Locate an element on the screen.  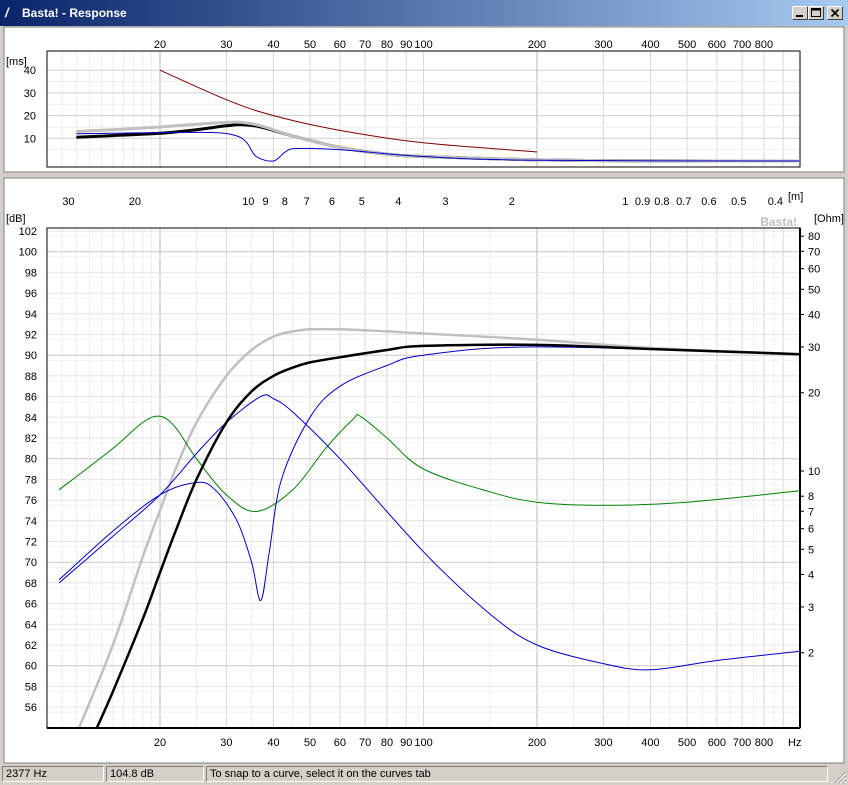
group-delay-grid is located at coordinates (423, 109).